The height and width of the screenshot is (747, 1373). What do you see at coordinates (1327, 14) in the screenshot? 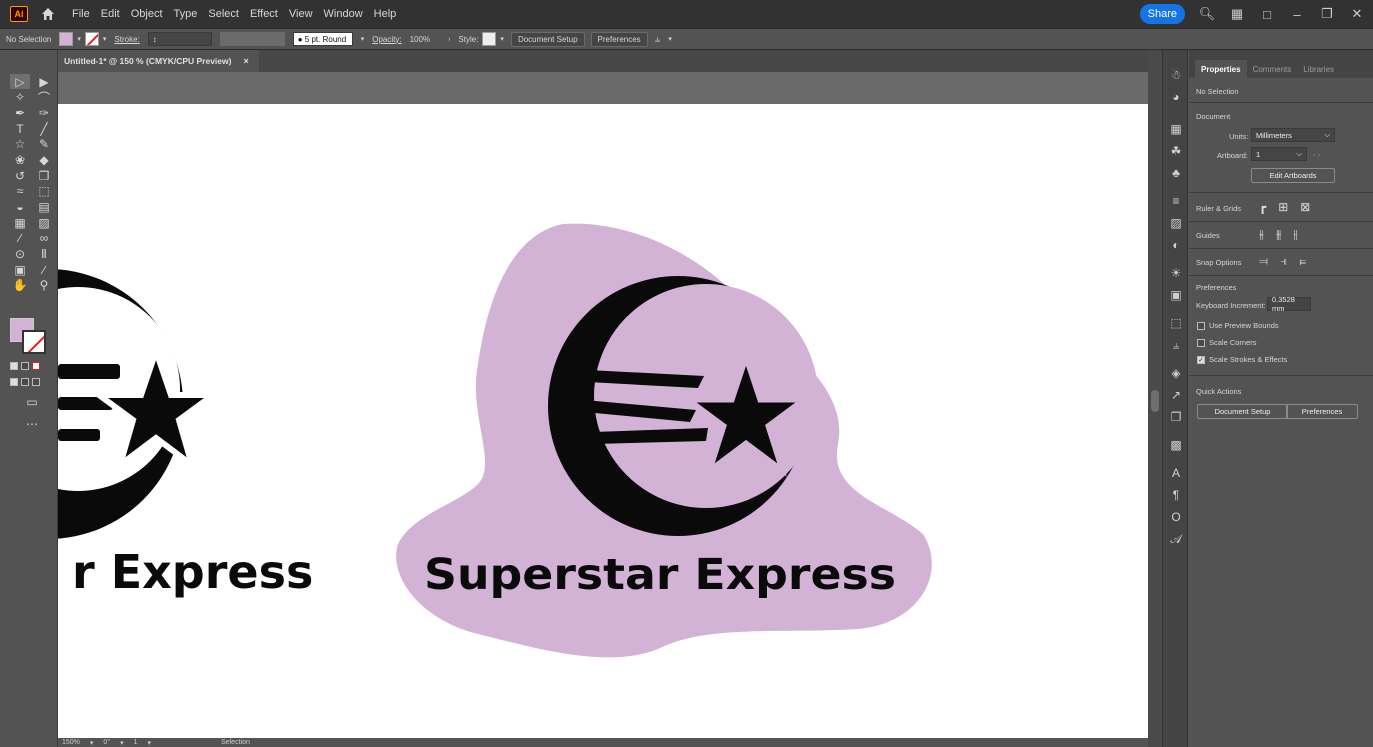
I see `restore-icon: ❐` at bounding box center [1327, 14].